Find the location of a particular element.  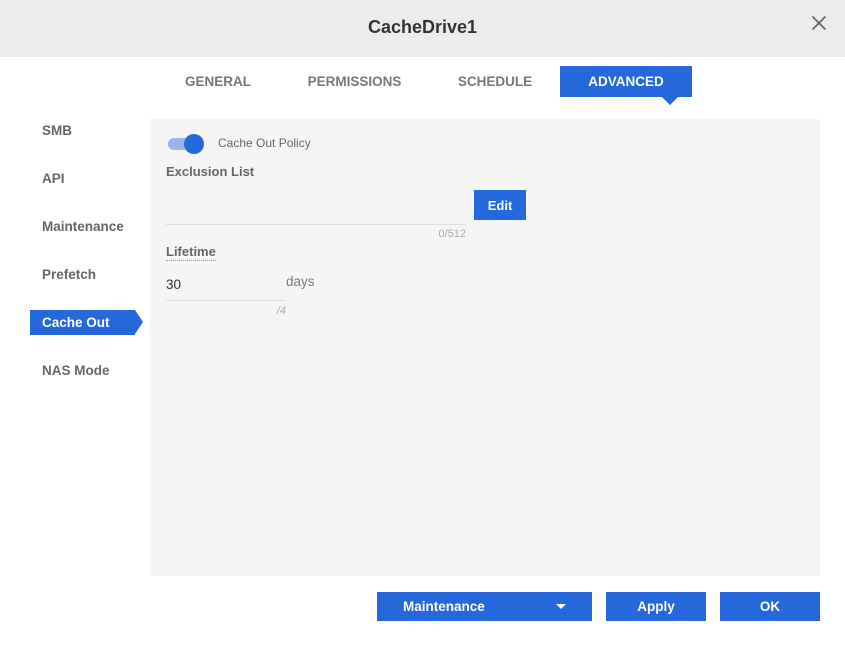

close-icon is located at coordinates (819, 23).